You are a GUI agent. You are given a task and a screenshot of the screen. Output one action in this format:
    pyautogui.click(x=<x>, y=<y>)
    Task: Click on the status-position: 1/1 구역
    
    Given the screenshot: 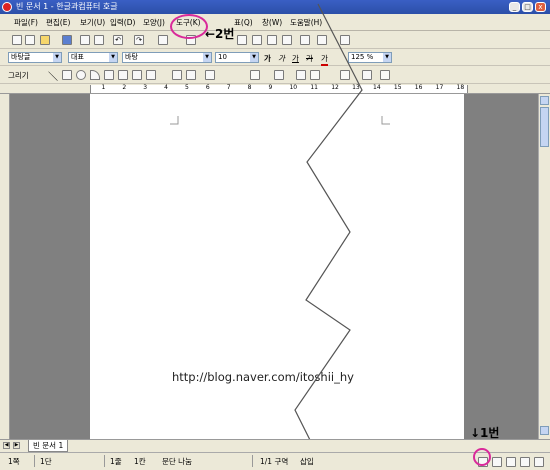 What is the action you would take?
    pyautogui.click(x=274, y=461)
    